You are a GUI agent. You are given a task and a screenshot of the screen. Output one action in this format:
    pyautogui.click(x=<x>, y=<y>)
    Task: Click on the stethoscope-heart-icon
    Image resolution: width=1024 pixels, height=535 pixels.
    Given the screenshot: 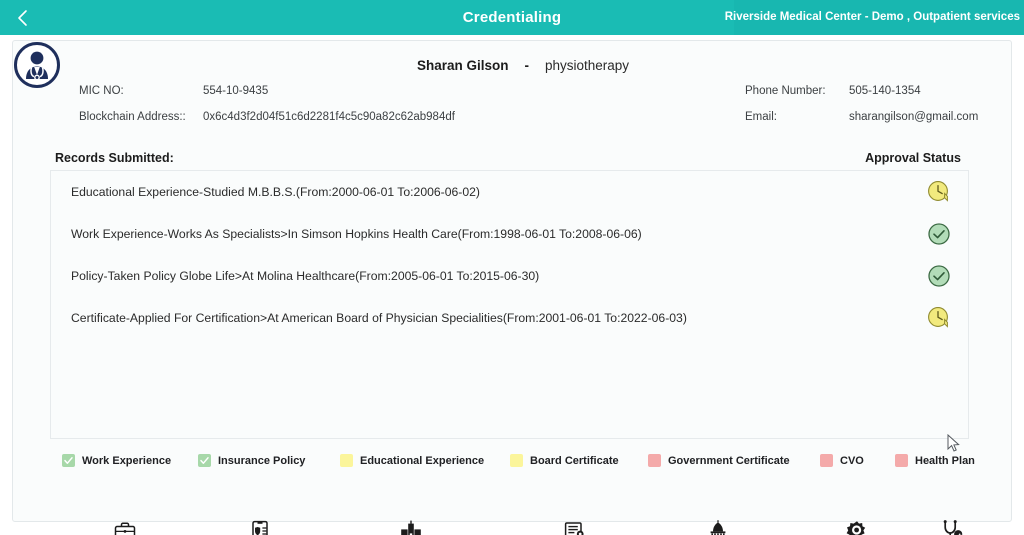 What is the action you would take?
    pyautogui.click(x=953, y=527)
    